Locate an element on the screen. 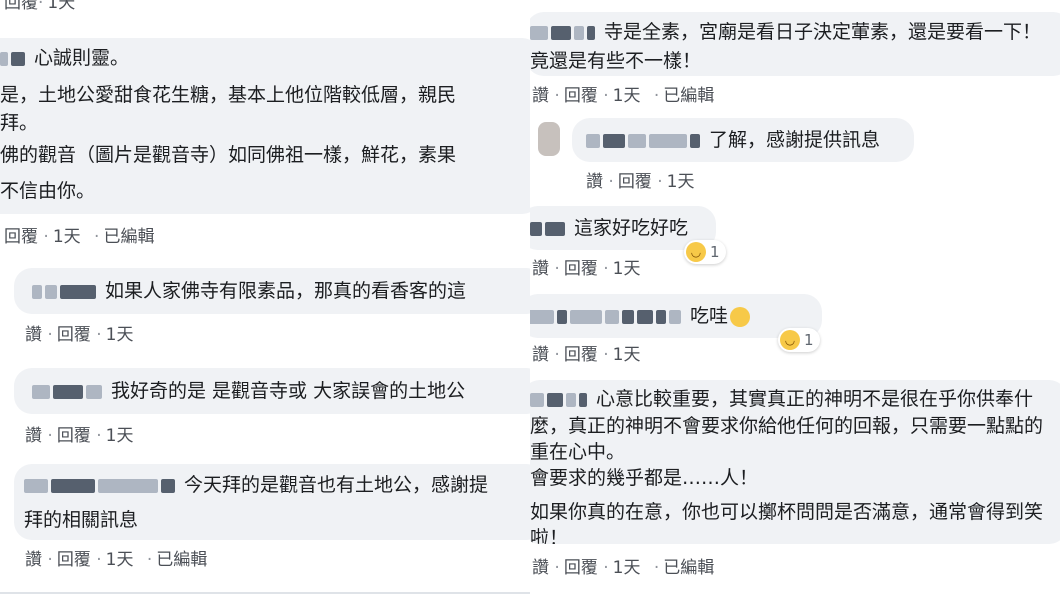 Image resolution: width=1060 pixels, height=596 pixels. reply-bubble: 如果人家佛寺有限素品，那真的看香客的這 is located at coordinates (272, 291).